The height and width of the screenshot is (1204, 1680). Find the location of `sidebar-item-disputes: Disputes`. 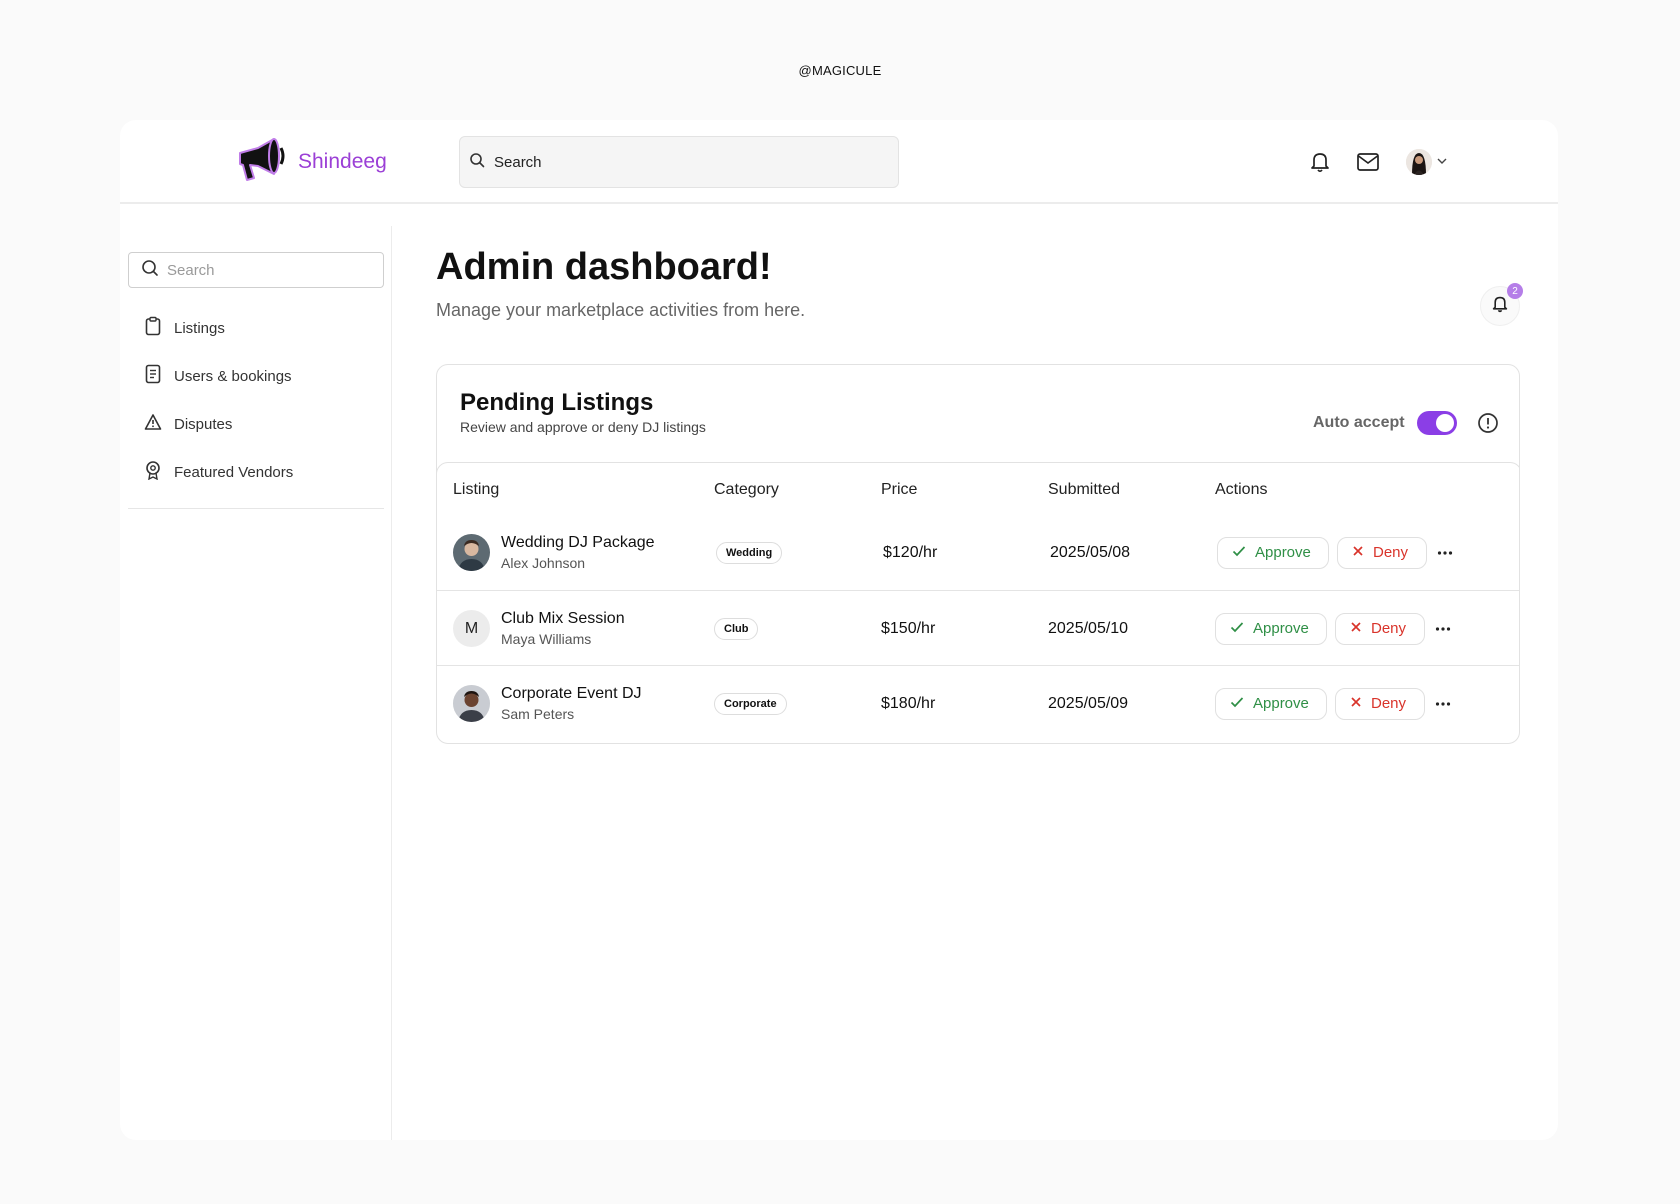

sidebar-item-disputes: Disputes is located at coordinates (256, 424).